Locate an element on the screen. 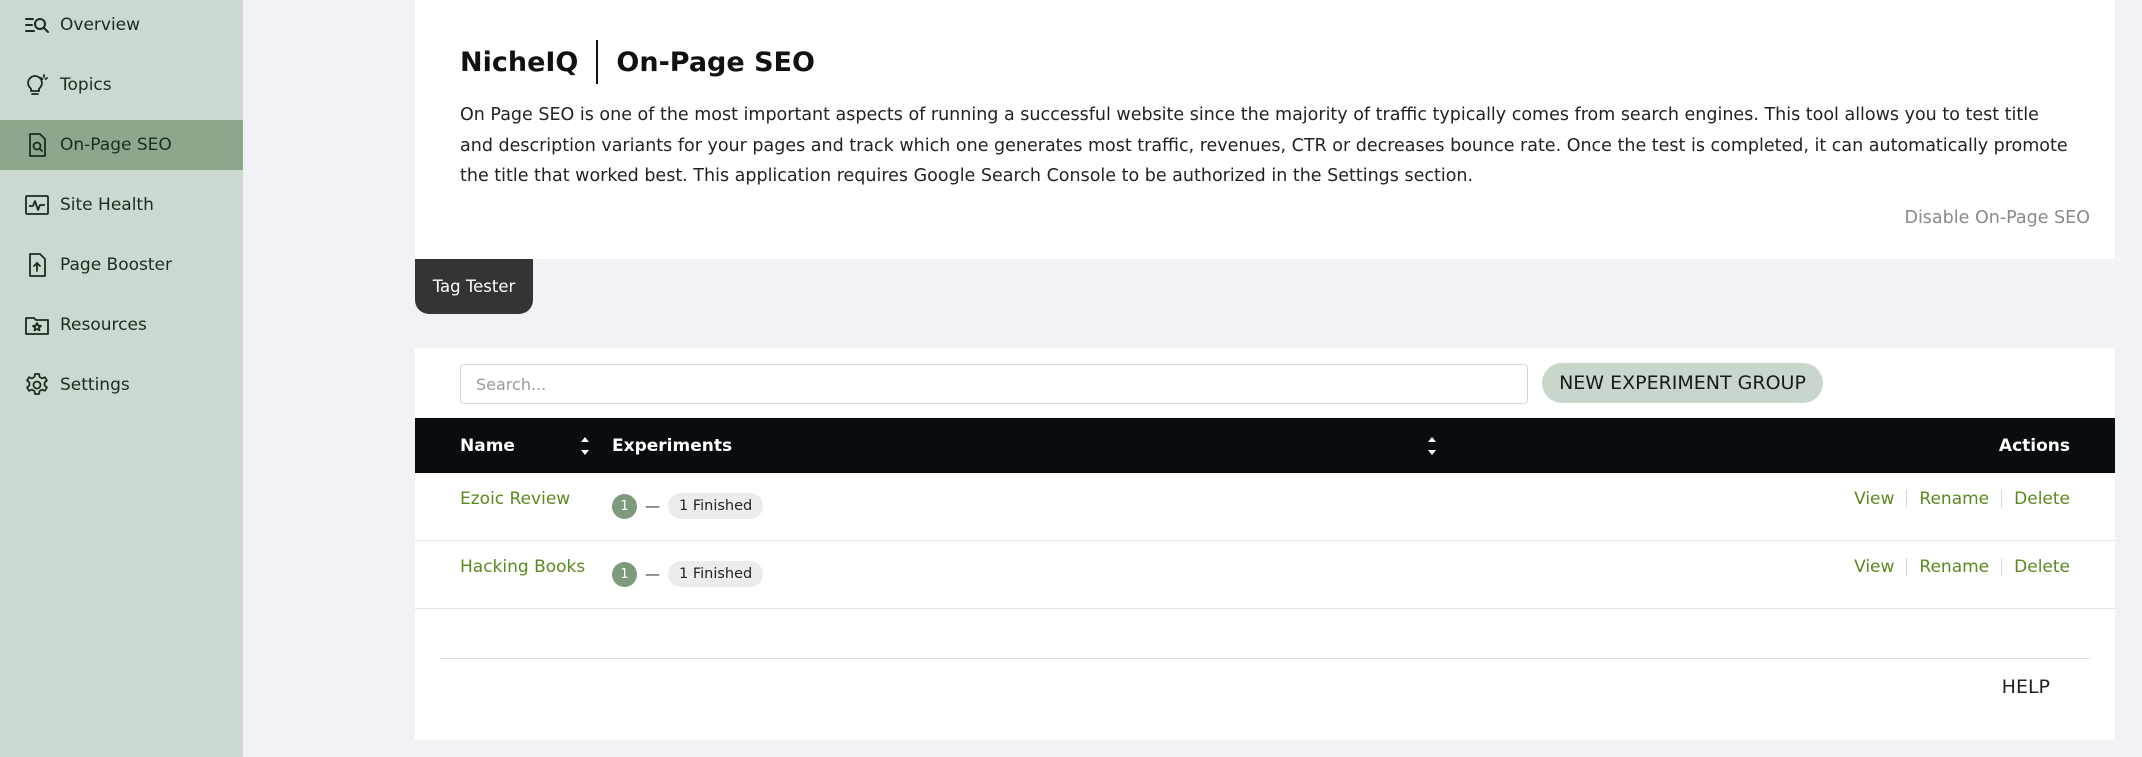 The height and width of the screenshot is (757, 2142). sidebar-item-label: Page Booster is located at coordinates (116, 265).